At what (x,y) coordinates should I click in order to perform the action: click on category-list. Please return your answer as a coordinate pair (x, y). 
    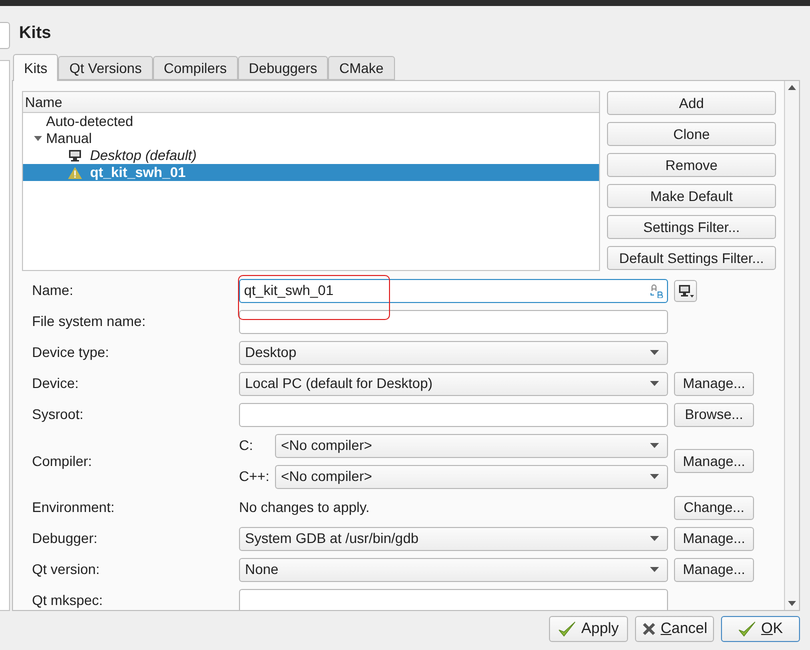
    Looking at the image, I should click on (5, 335).